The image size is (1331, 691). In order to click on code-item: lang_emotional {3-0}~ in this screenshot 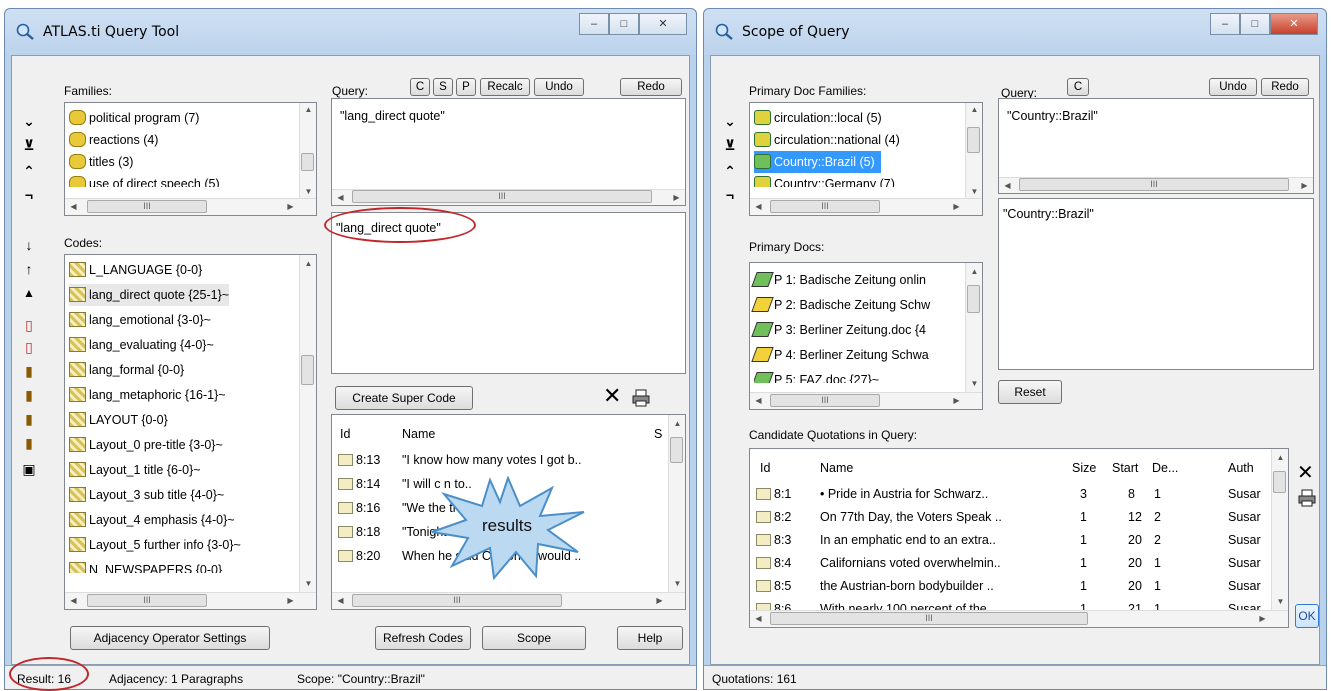, I will do `click(140, 320)`.